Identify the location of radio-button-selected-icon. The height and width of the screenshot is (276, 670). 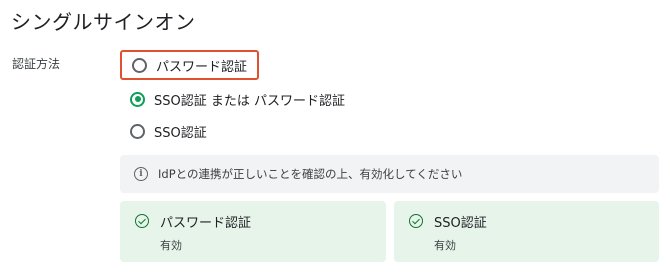
(137, 99).